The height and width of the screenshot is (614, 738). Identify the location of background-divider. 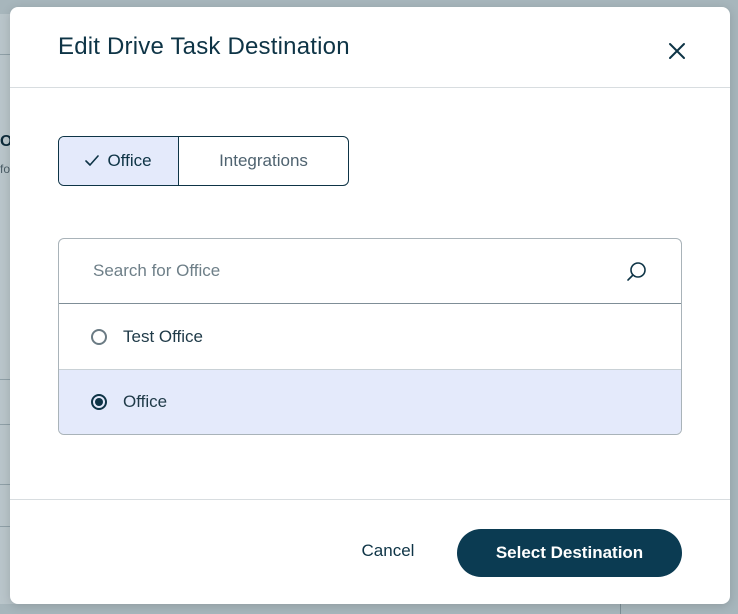
(620, 609).